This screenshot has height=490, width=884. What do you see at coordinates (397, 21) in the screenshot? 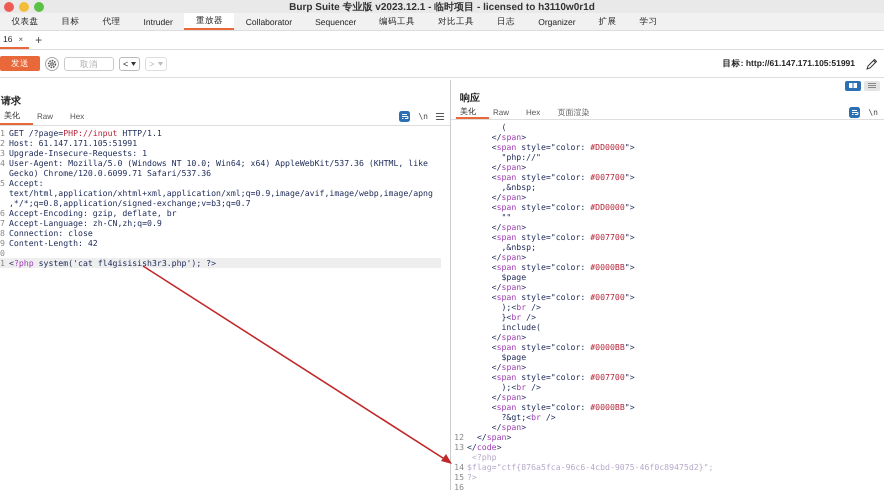
I see `tool-tab: 编码工具` at bounding box center [397, 21].